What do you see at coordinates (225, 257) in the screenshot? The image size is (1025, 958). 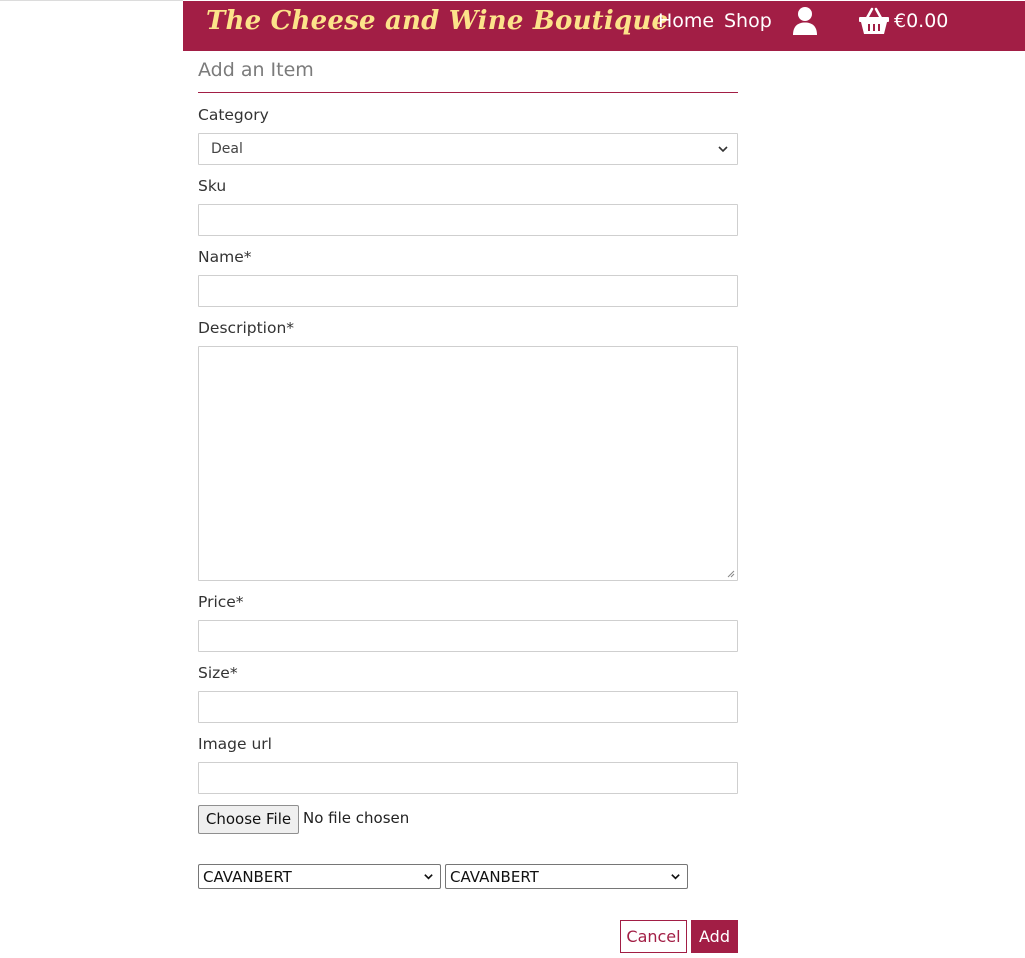 I see `name-label: Name*` at bounding box center [225, 257].